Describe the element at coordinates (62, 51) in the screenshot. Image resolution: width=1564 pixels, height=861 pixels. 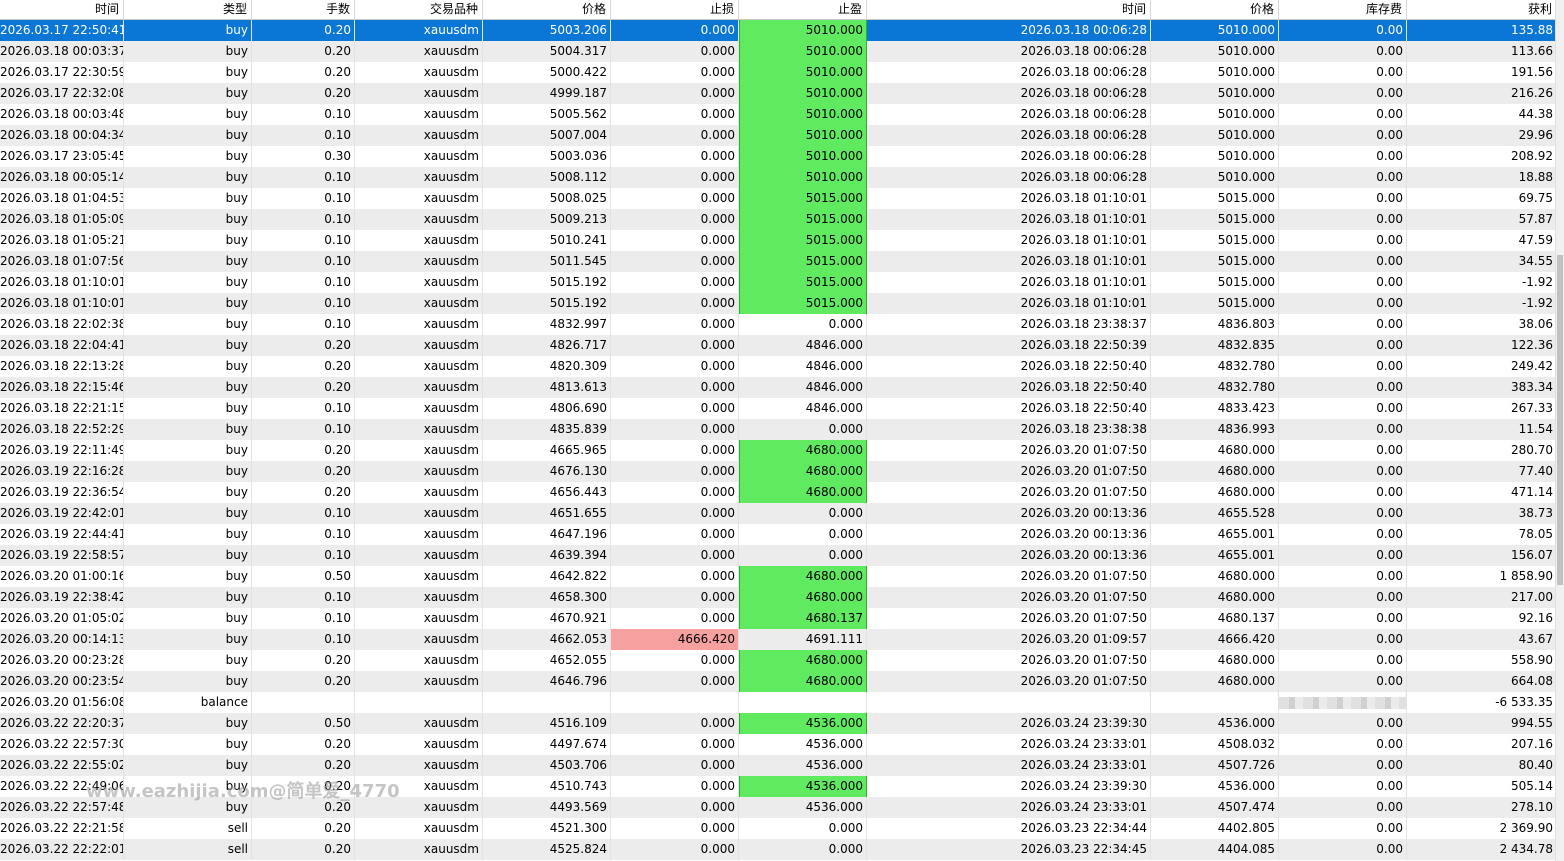
I see `cell-open-time: 2026.03.18 00:03:37` at that location.